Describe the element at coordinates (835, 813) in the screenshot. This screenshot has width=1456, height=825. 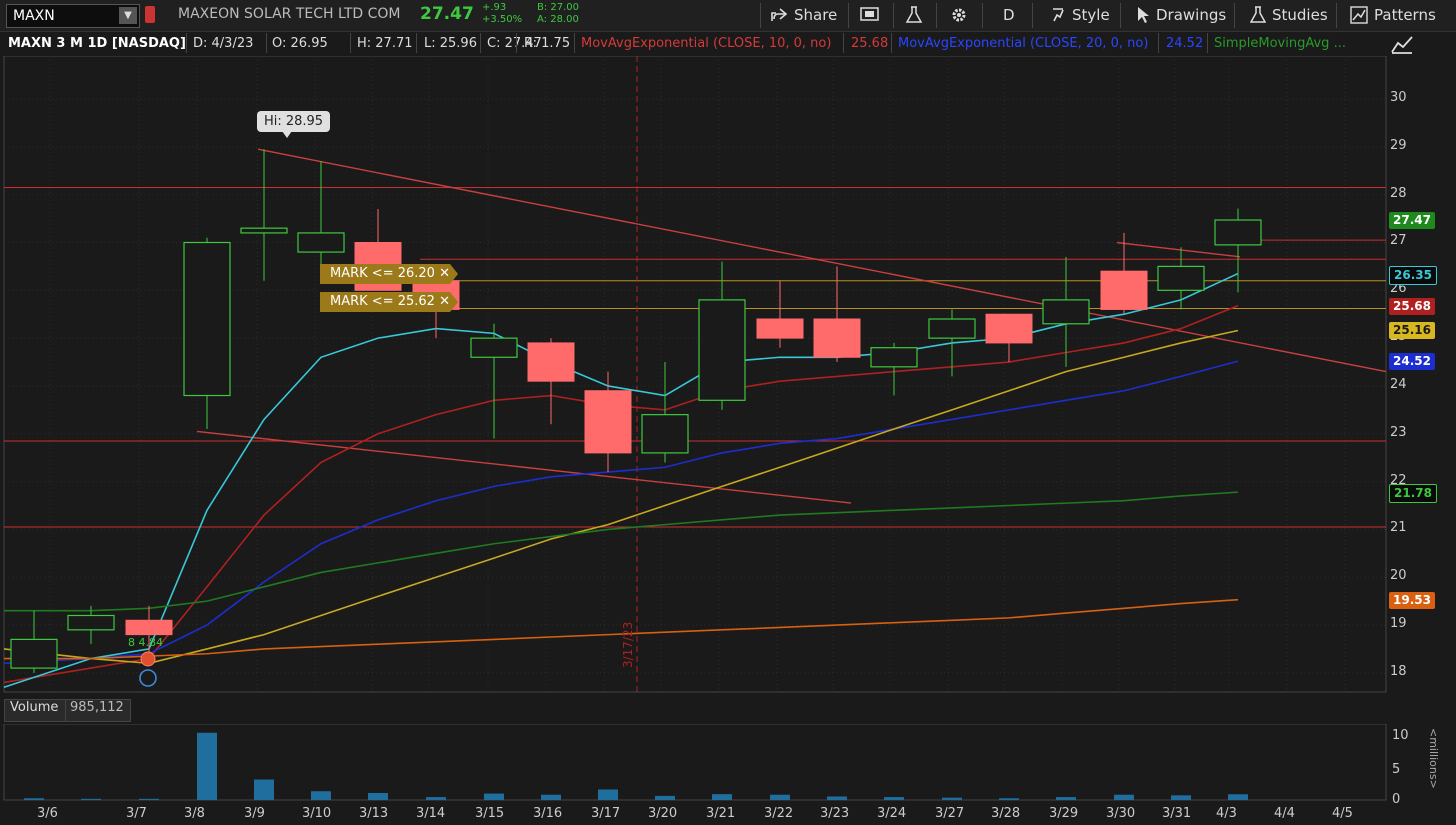
I see `x-tick-label: 3/23` at that location.